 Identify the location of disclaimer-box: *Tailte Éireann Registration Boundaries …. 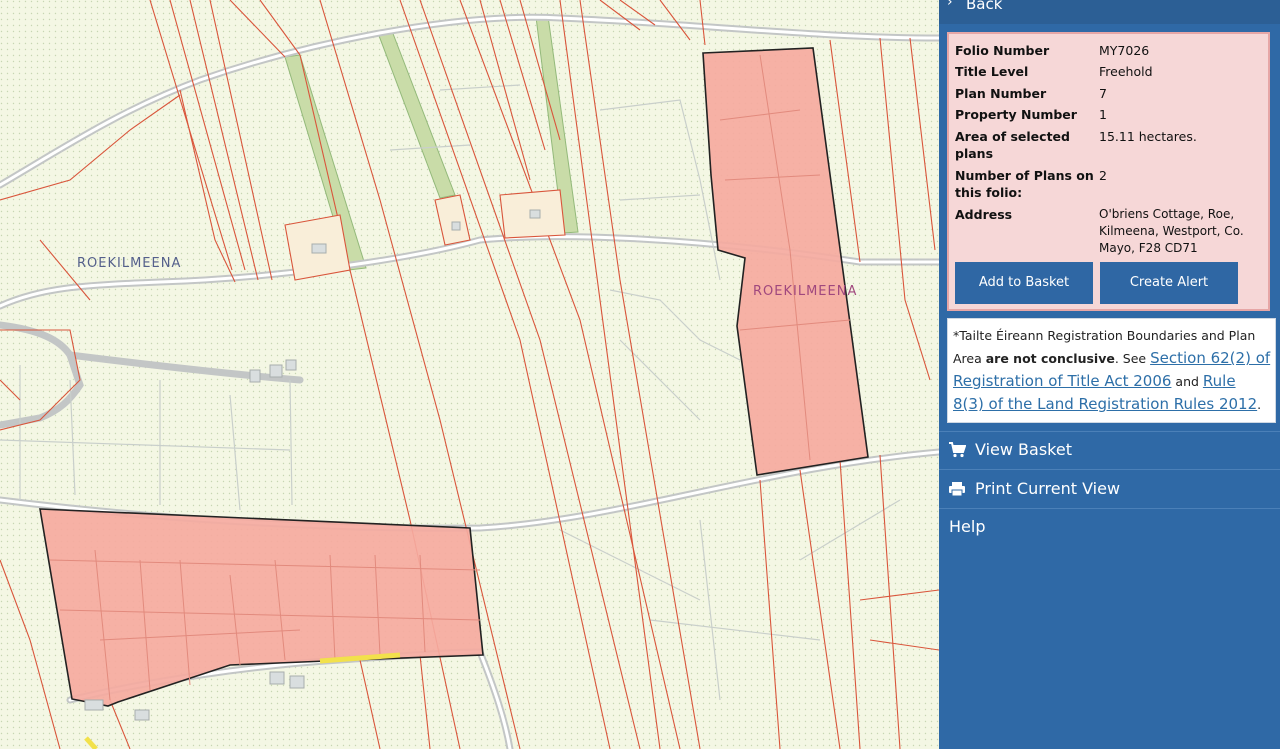
(1111, 370).